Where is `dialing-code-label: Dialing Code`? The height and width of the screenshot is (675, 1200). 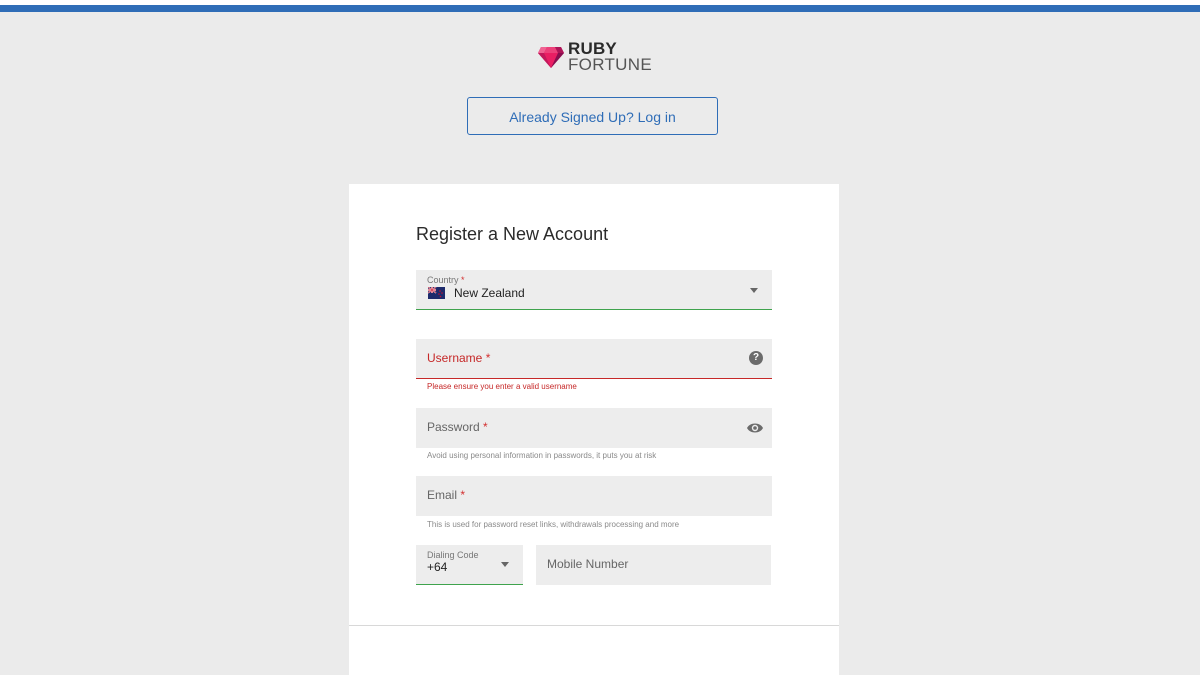
dialing-code-label: Dialing Code is located at coordinates (453, 555).